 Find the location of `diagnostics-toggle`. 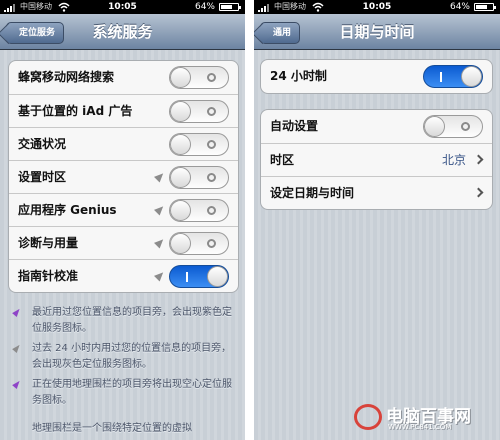

diagnostics-toggle is located at coordinates (199, 243).